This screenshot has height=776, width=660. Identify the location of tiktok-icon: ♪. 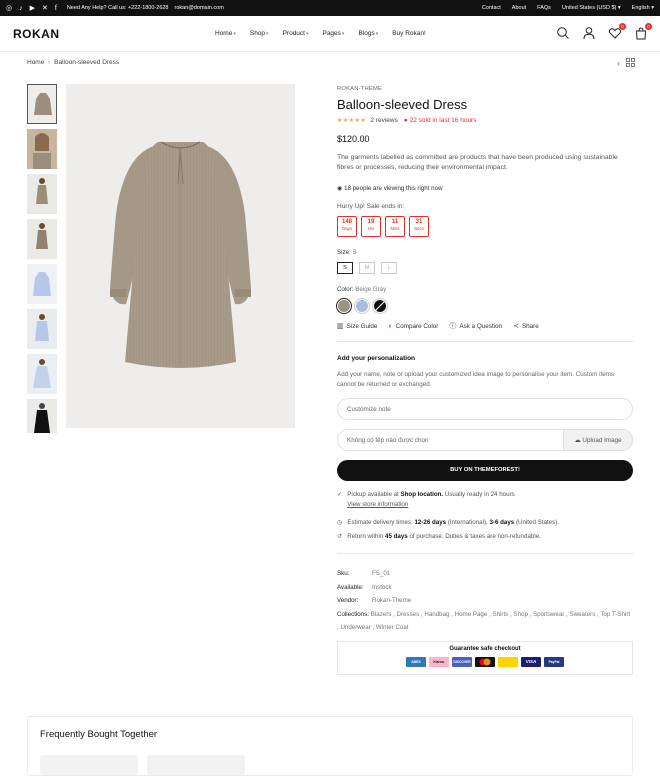
(21, 8).